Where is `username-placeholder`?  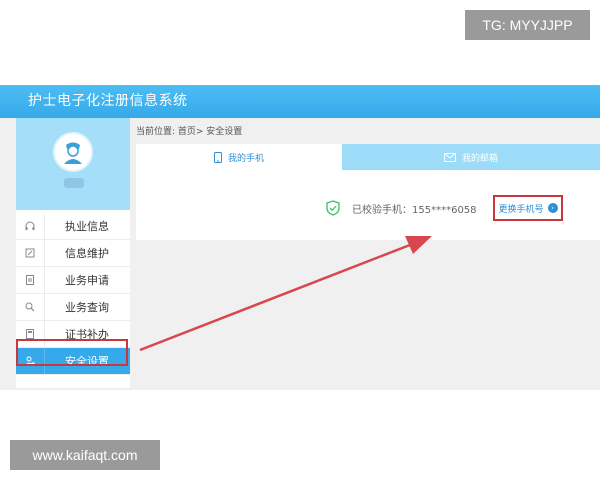 username-placeholder is located at coordinates (74, 183).